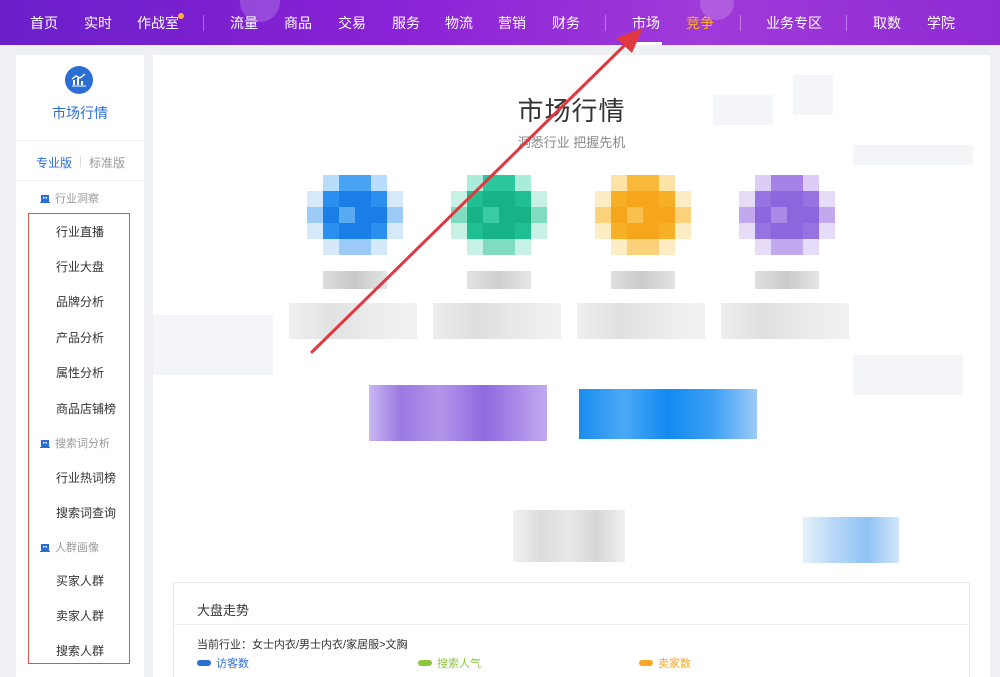 This screenshot has height=677, width=1000. Describe the element at coordinates (643, 215) in the screenshot. I see `mosaic-tile-orange` at that location.